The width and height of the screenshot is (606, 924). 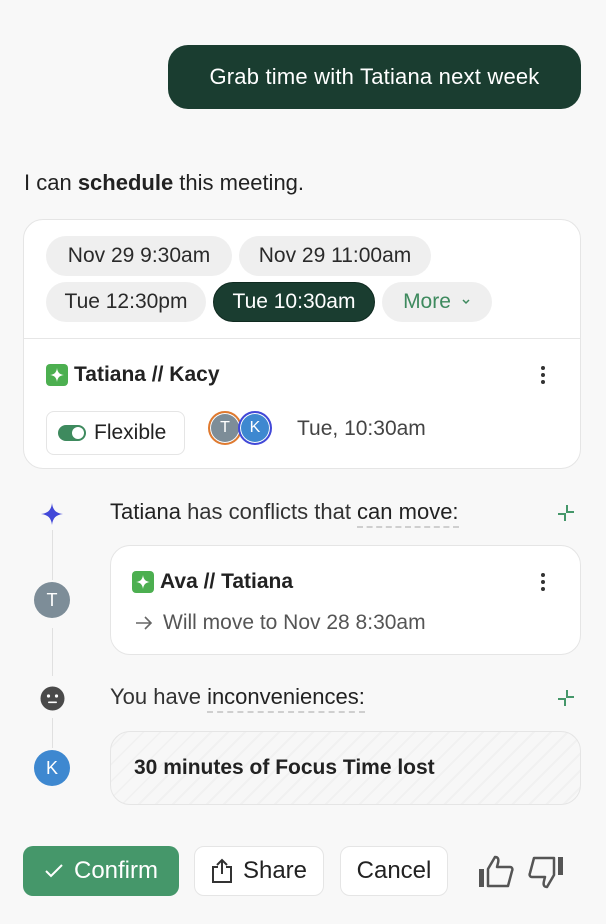 What do you see at coordinates (294, 622) in the screenshot?
I see `conflict-move-text: Will move to Nov 28 8:30am` at bounding box center [294, 622].